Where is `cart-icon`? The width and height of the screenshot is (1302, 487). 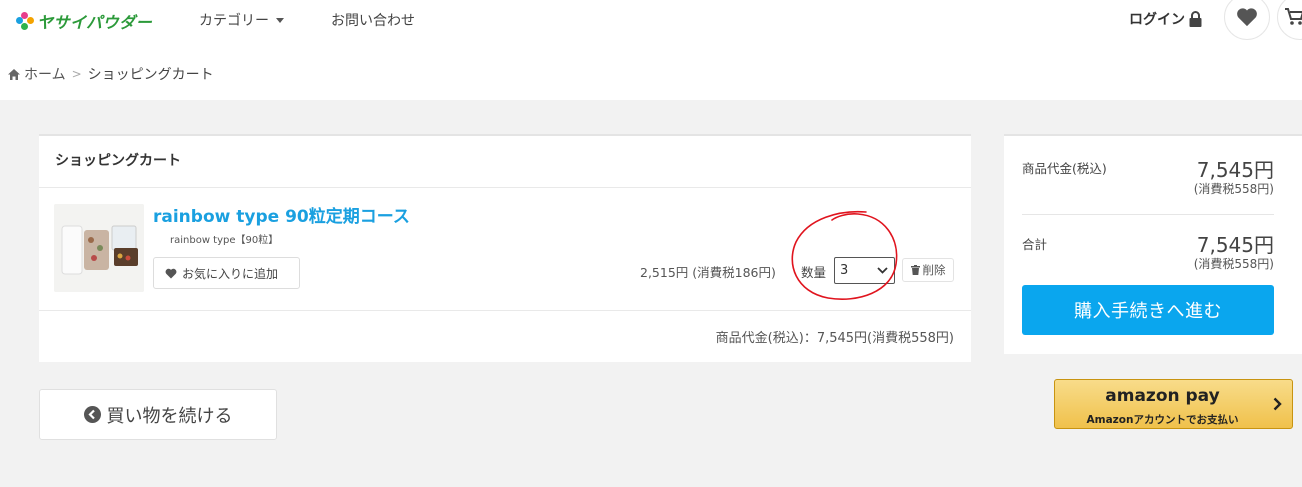 cart-icon is located at coordinates (1293, 16).